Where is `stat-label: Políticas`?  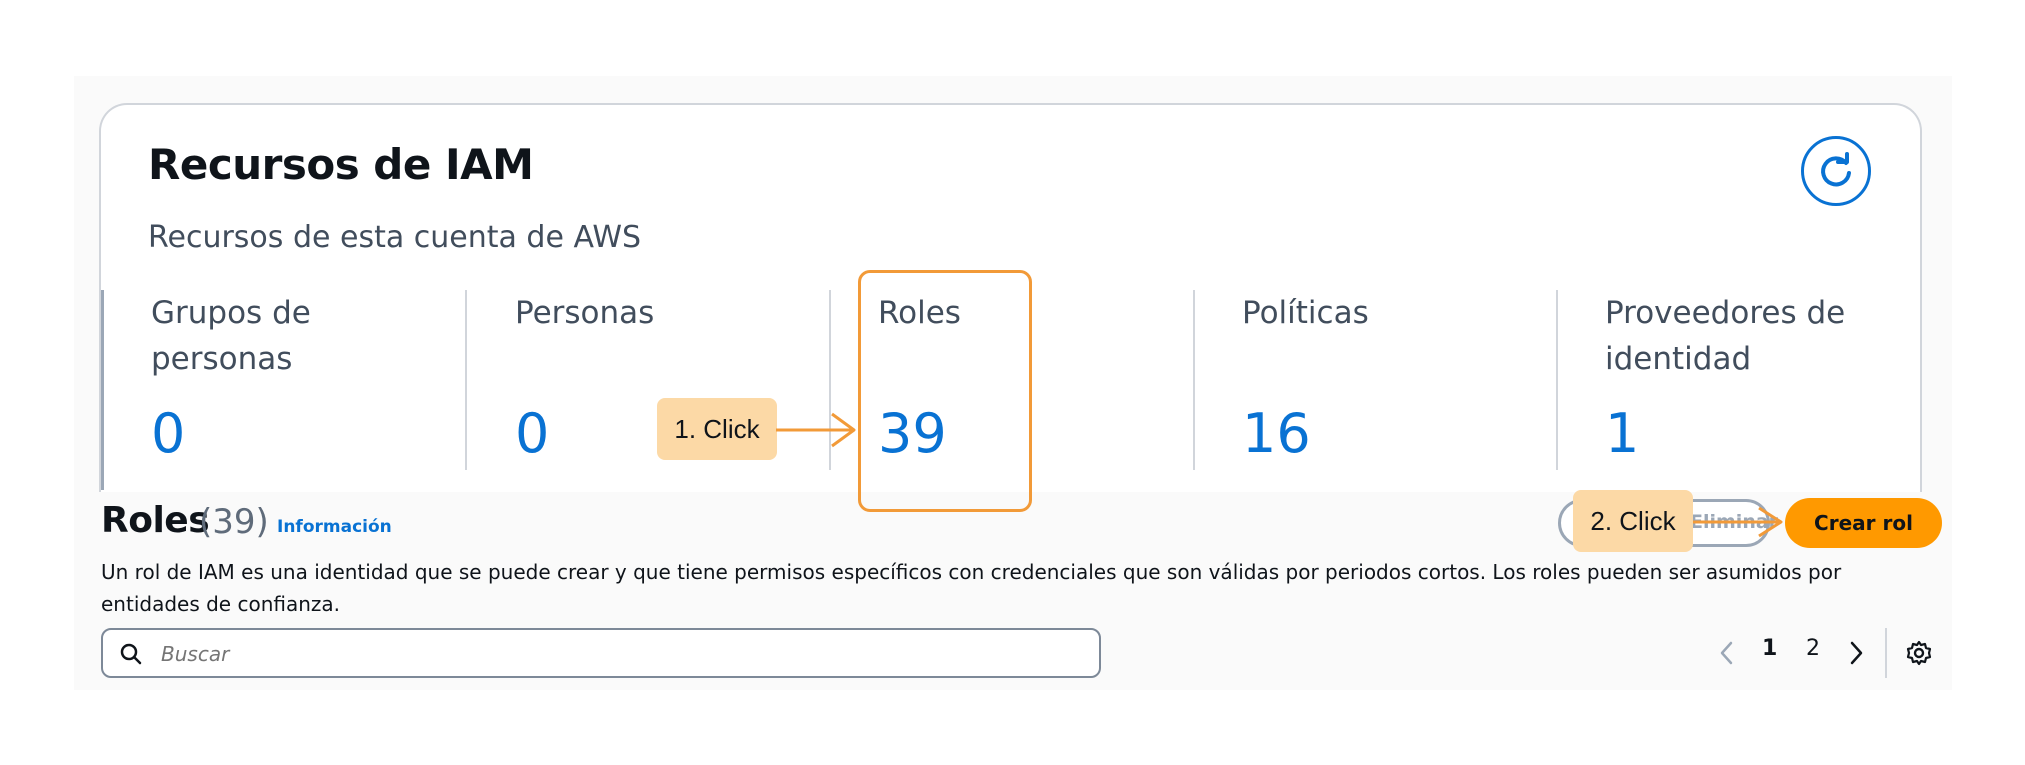 stat-label: Políticas is located at coordinates (1305, 313).